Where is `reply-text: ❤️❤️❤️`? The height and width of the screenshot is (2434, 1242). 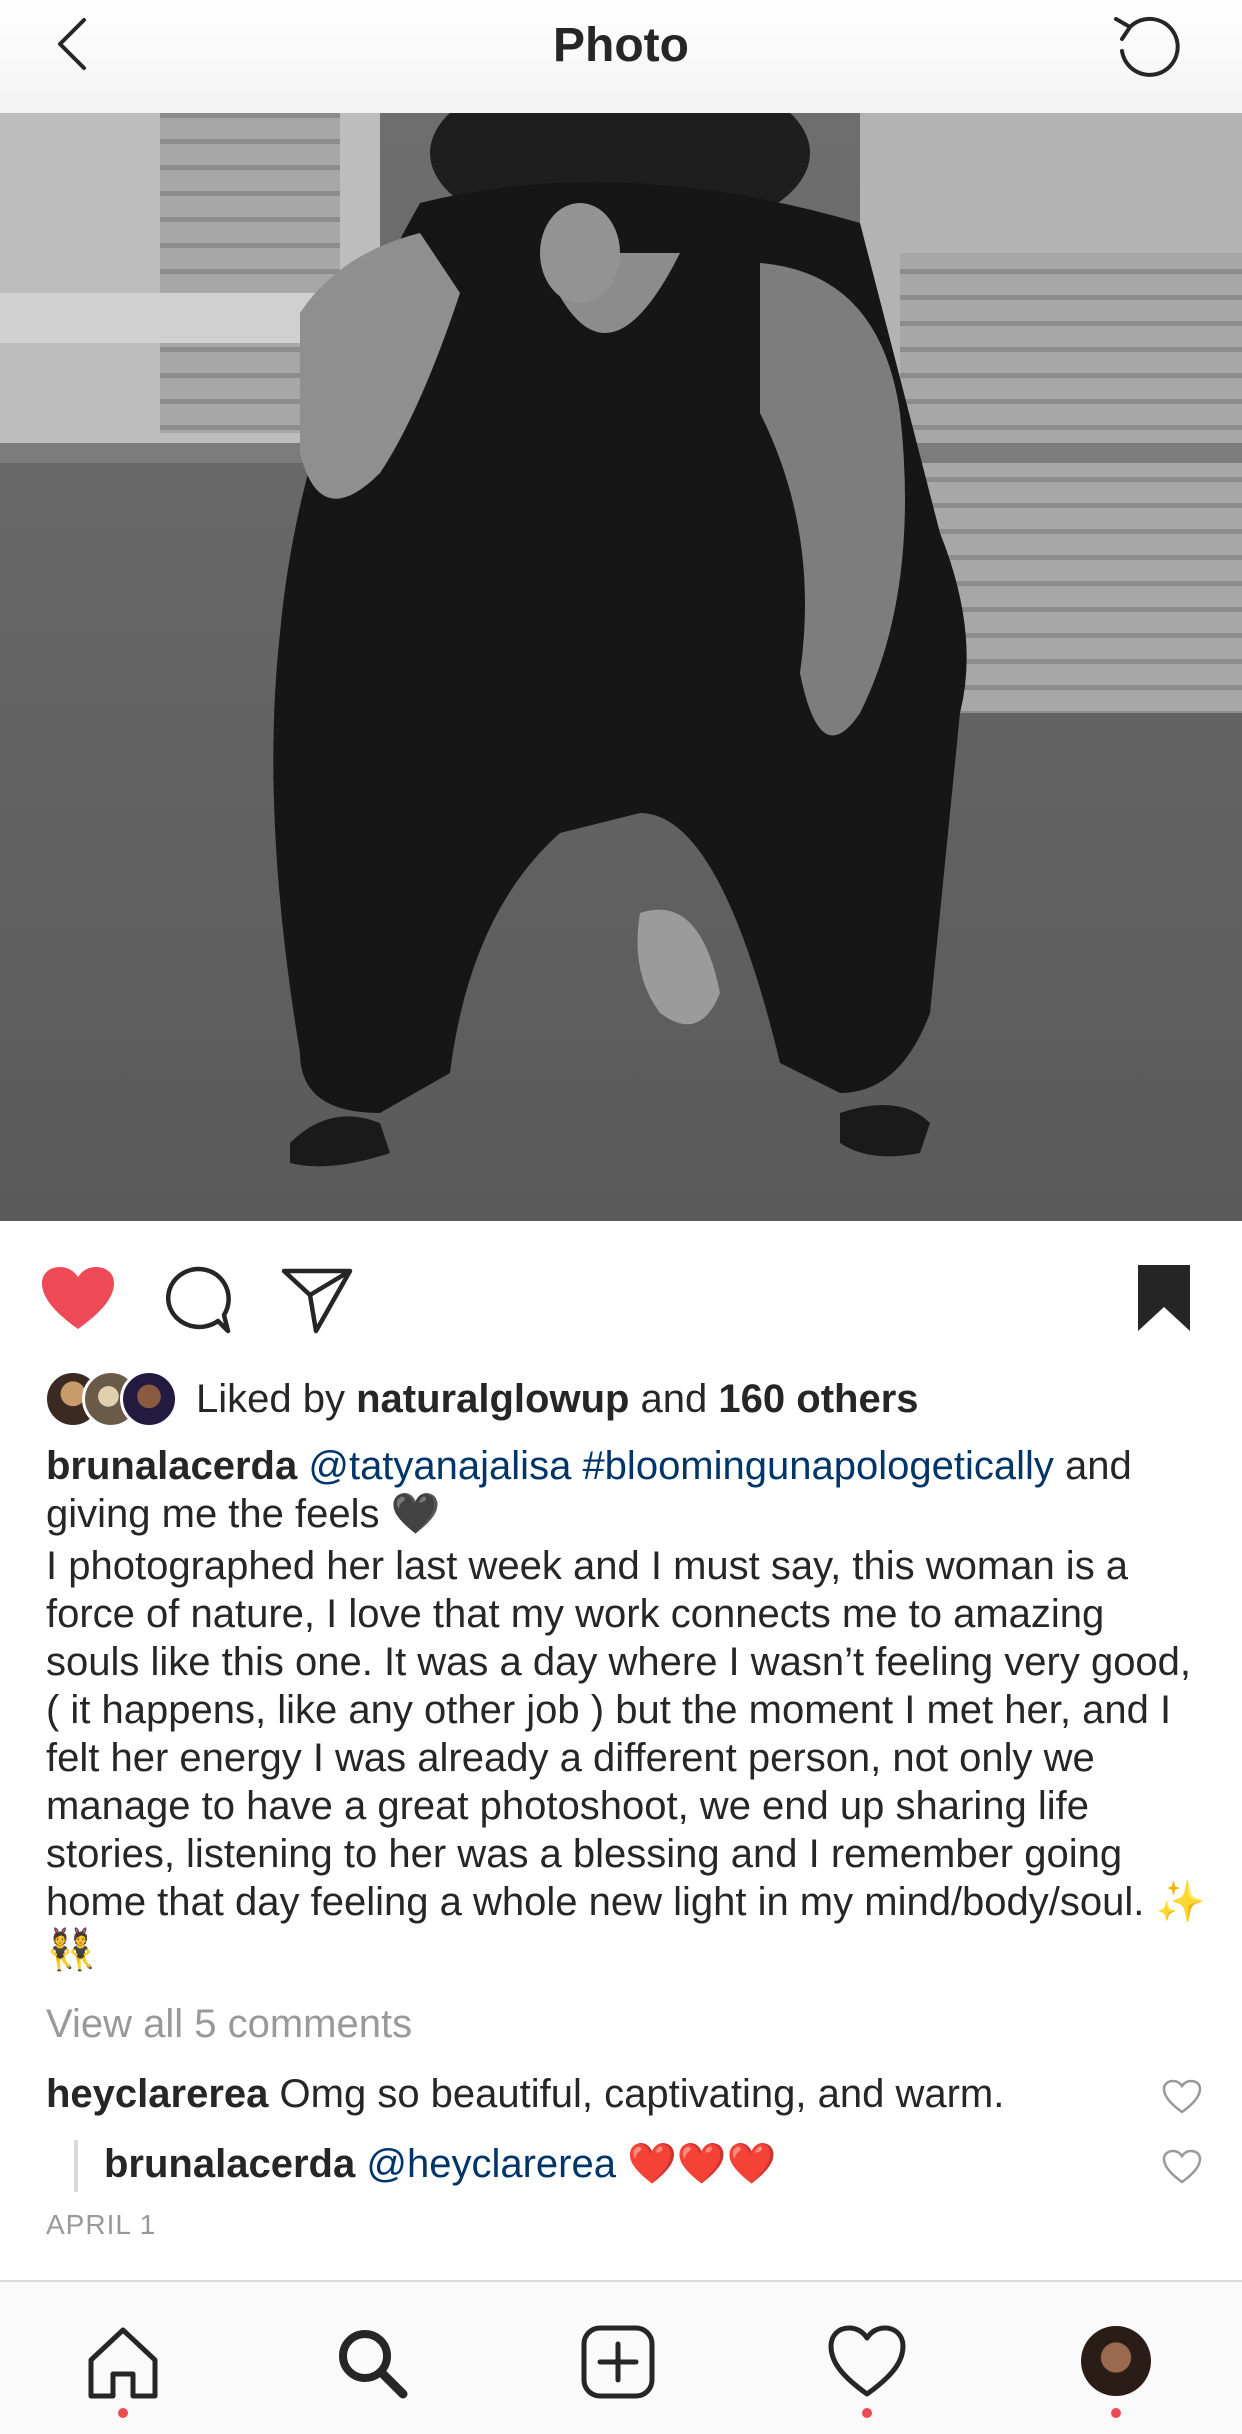
reply-text: ❤️❤️❤️ is located at coordinates (702, 2164).